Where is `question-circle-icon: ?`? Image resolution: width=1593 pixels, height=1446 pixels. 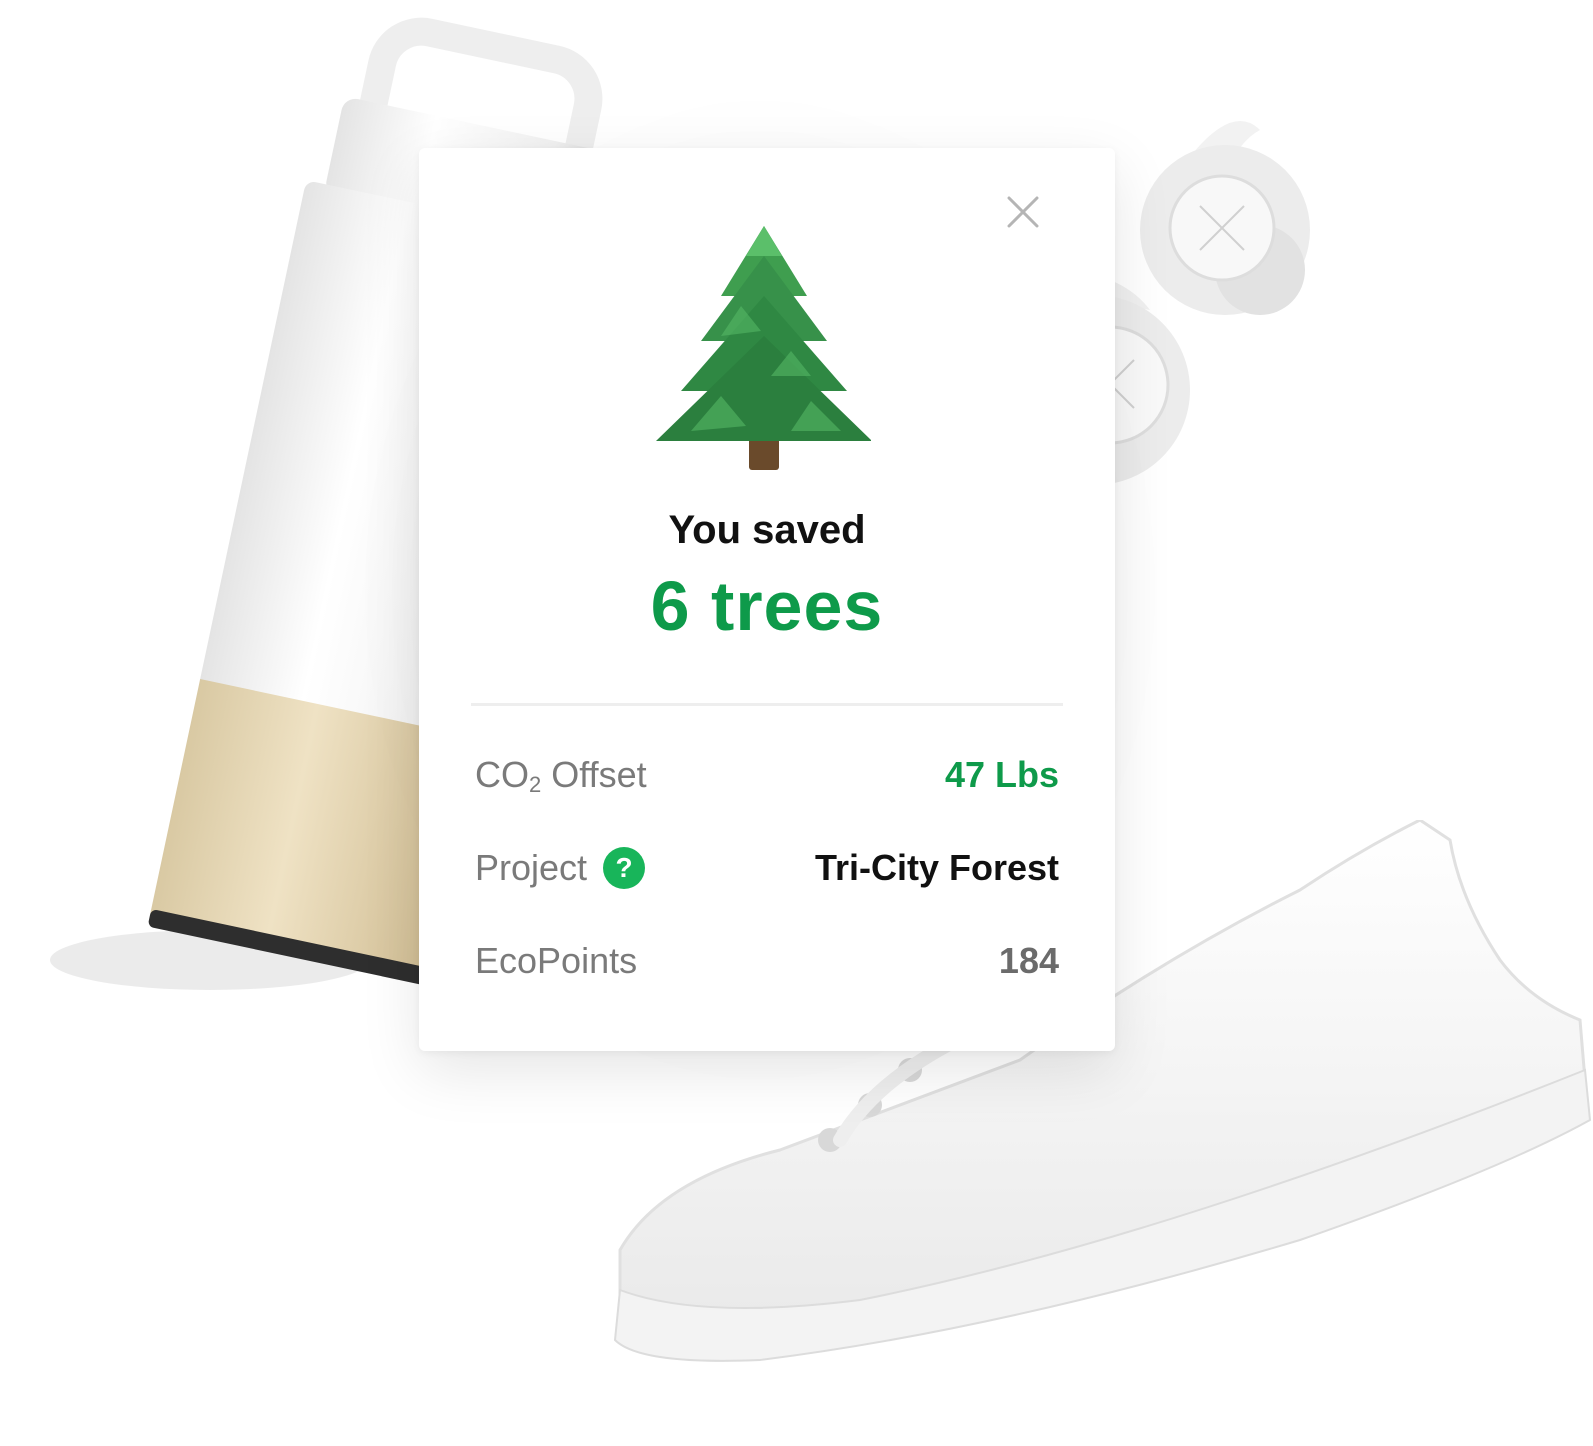 question-circle-icon: ? is located at coordinates (624, 868).